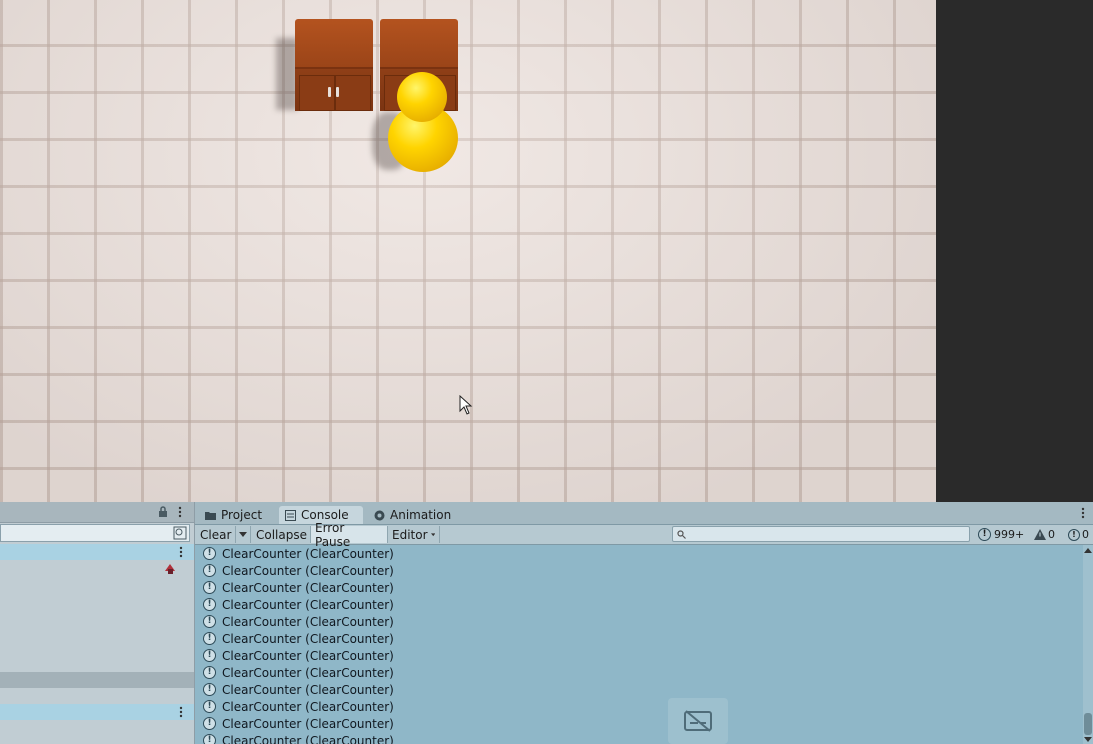 Image resolution: width=1093 pixels, height=744 pixels. What do you see at coordinates (1040, 534) in the screenshot?
I see `warning-icon` at bounding box center [1040, 534].